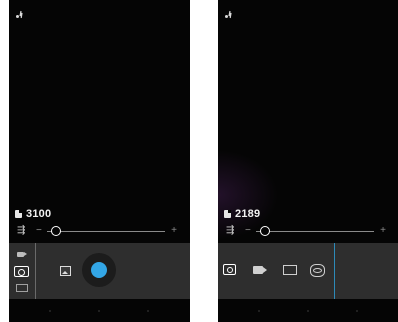  I want to click on camera-controls-panel, so click(99, 271).